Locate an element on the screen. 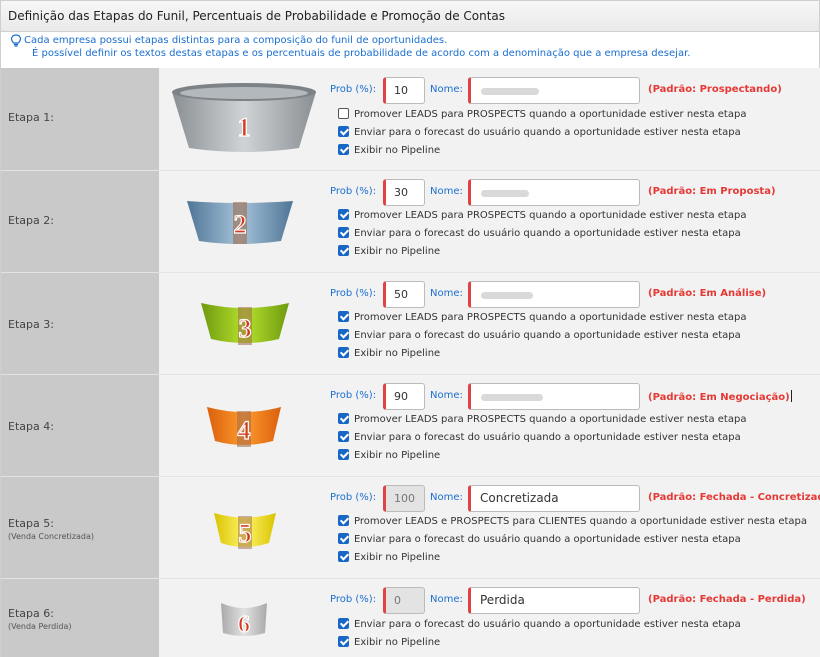 Image resolution: width=820 pixels, height=657 pixels. prob-input: 50 is located at coordinates (404, 294).